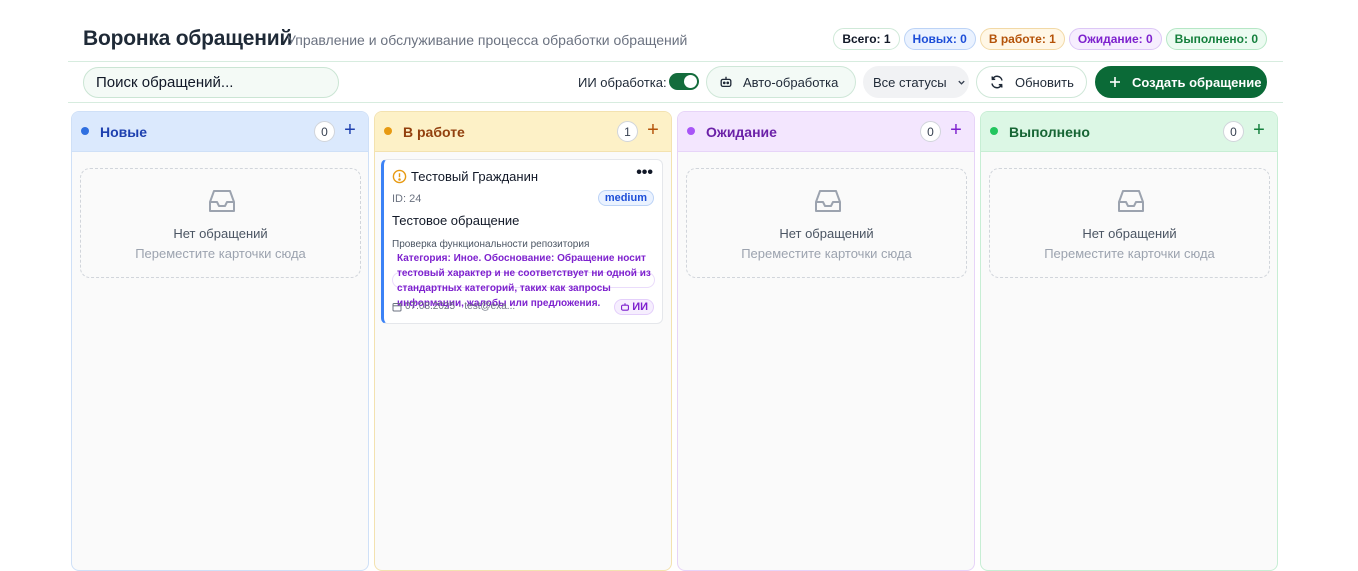  Describe the element at coordinates (961, 82) in the screenshot. I see `chevron-down-icon` at that location.